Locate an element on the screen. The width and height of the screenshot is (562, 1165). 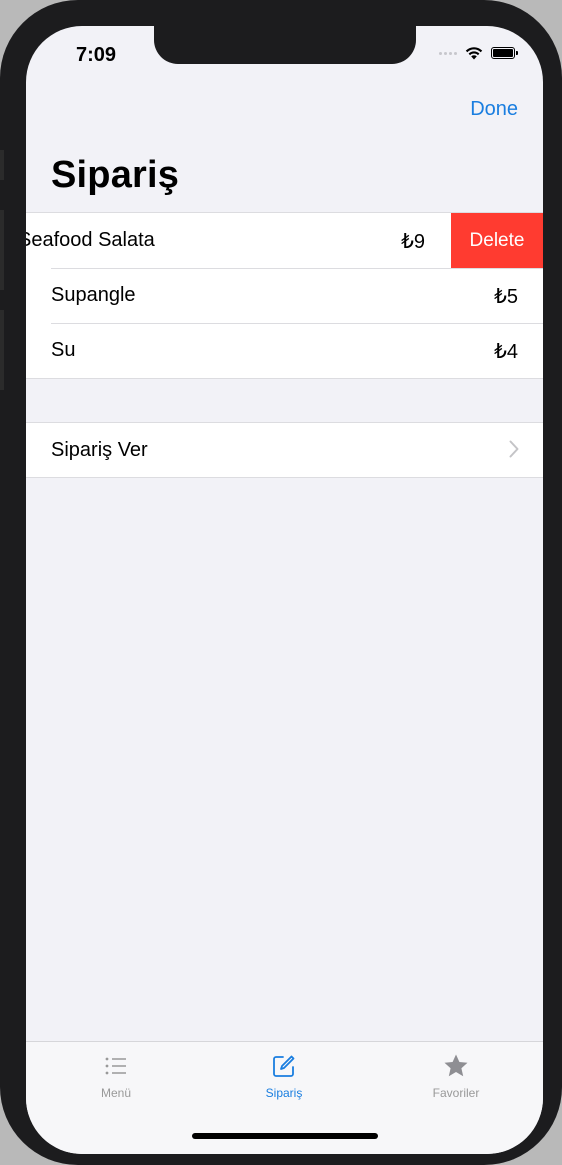
place-order-row: Sipariş Ver is located at coordinates (284, 450).